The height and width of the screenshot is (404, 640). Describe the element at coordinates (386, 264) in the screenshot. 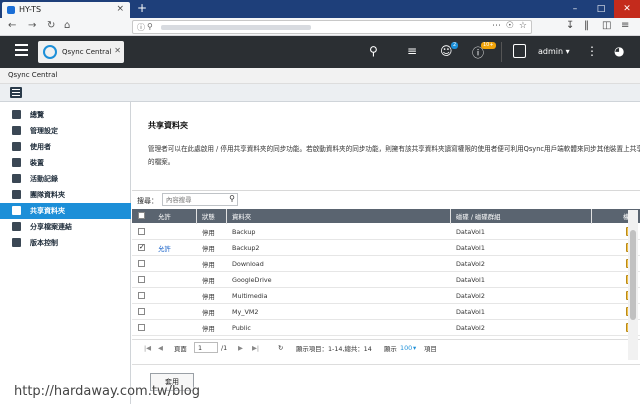

I see `table-row: 停用 Download DataVol2` at that location.